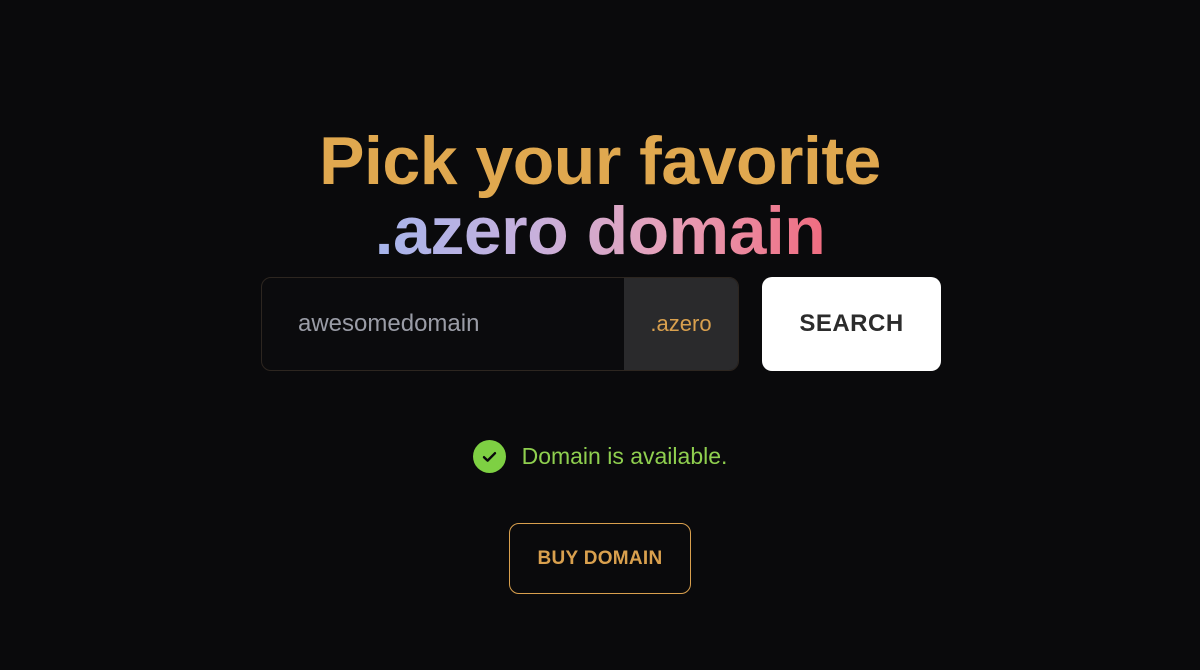  Describe the element at coordinates (600, 230) in the screenshot. I see `headline-line-2: .azero domain` at that location.